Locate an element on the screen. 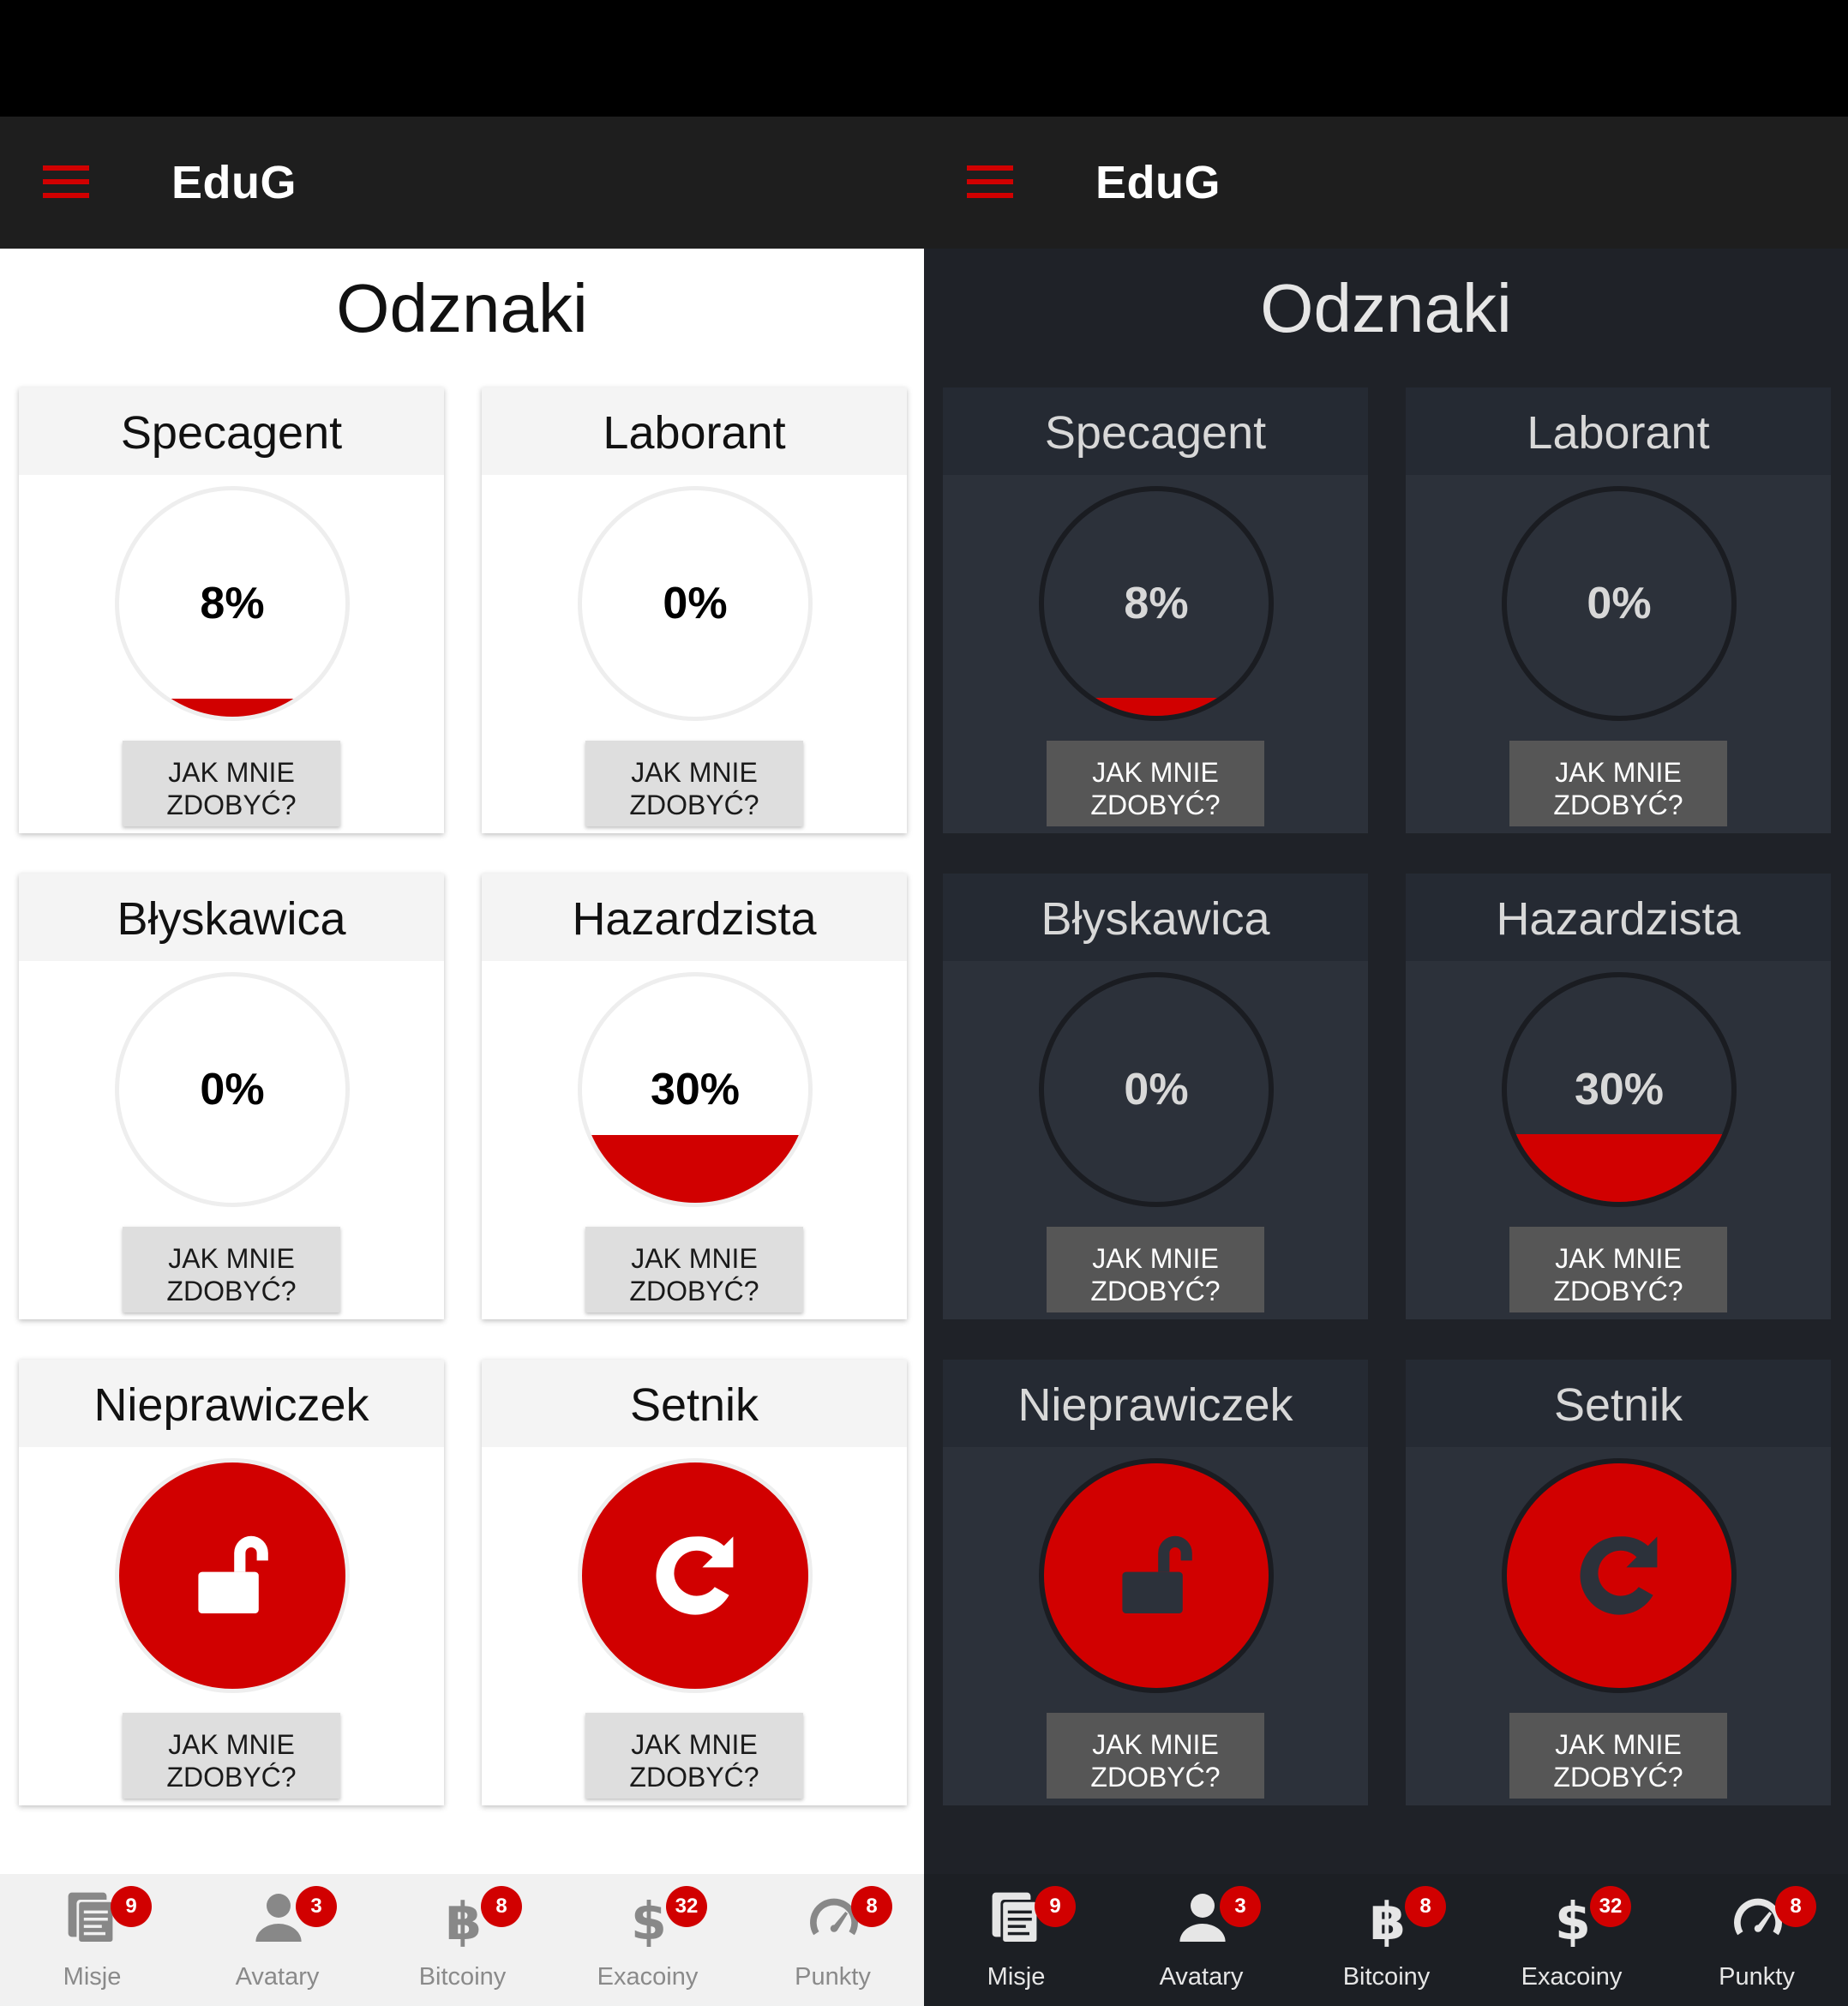 The image size is (1848, 2006). badge-progress-ring: 30% is located at coordinates (695, 1089).